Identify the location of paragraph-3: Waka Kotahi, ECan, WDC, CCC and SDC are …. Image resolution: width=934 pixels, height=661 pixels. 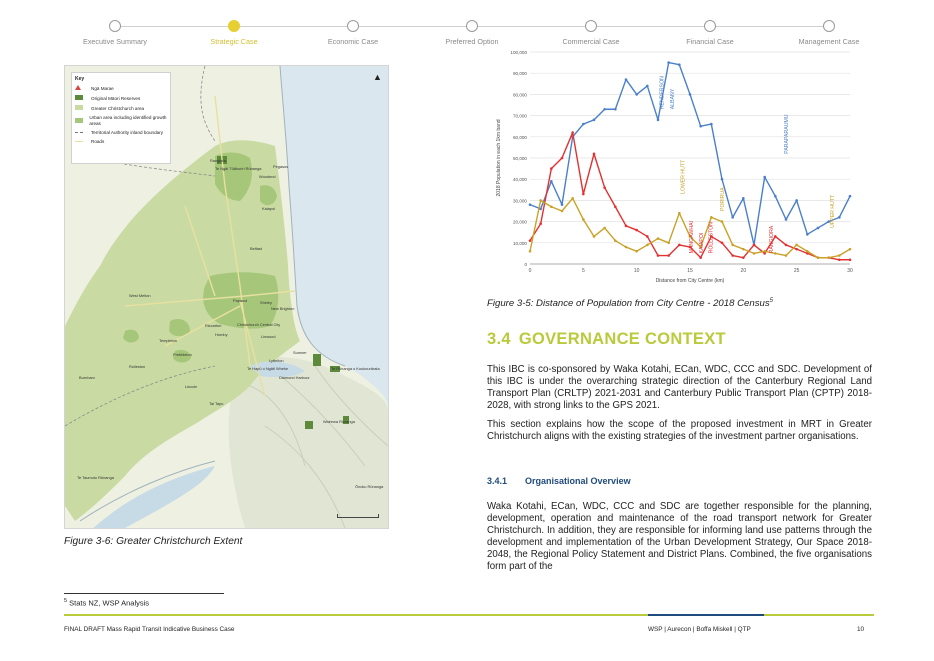
(679, 537).